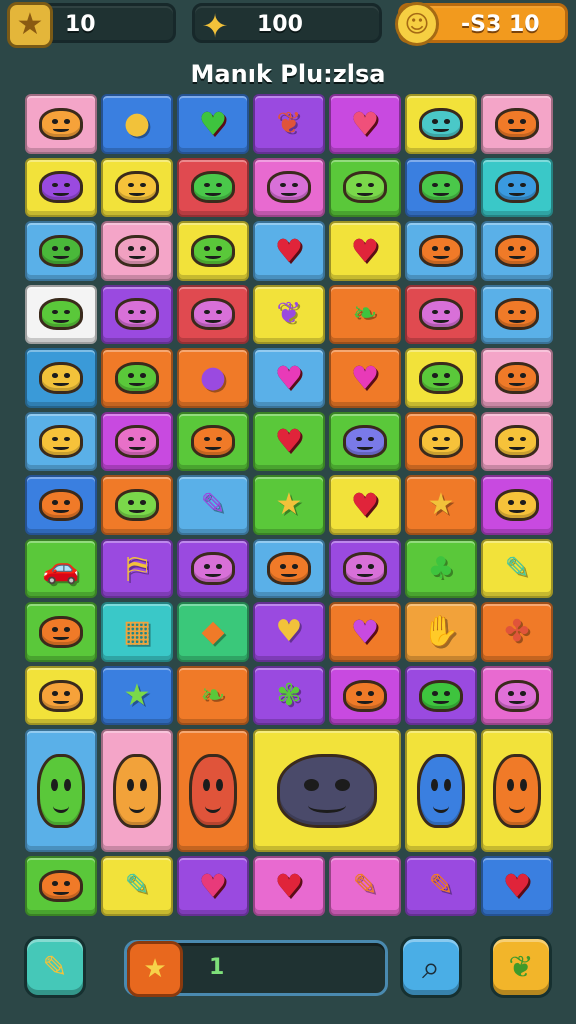  What do you see at coordinates (287, 23) in the screenshot?
I see `gems-counter: ✦ 100` at bounding box center [287, 23].